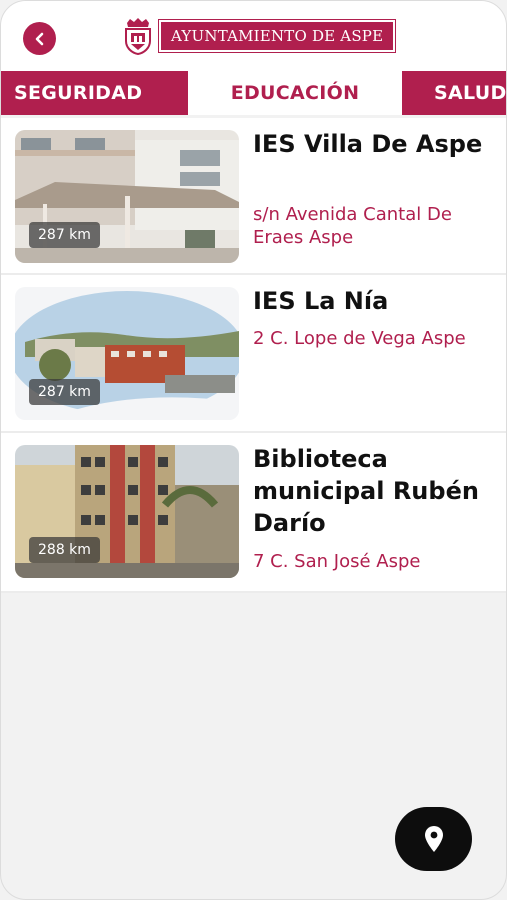 The width and height of the screenshot is (507, 900). What do you see at coordinates (366, 491) in the screenshot?
I see `place-name: Biblioteca municipal Rubén Darío` at bounding box center [366, 491].